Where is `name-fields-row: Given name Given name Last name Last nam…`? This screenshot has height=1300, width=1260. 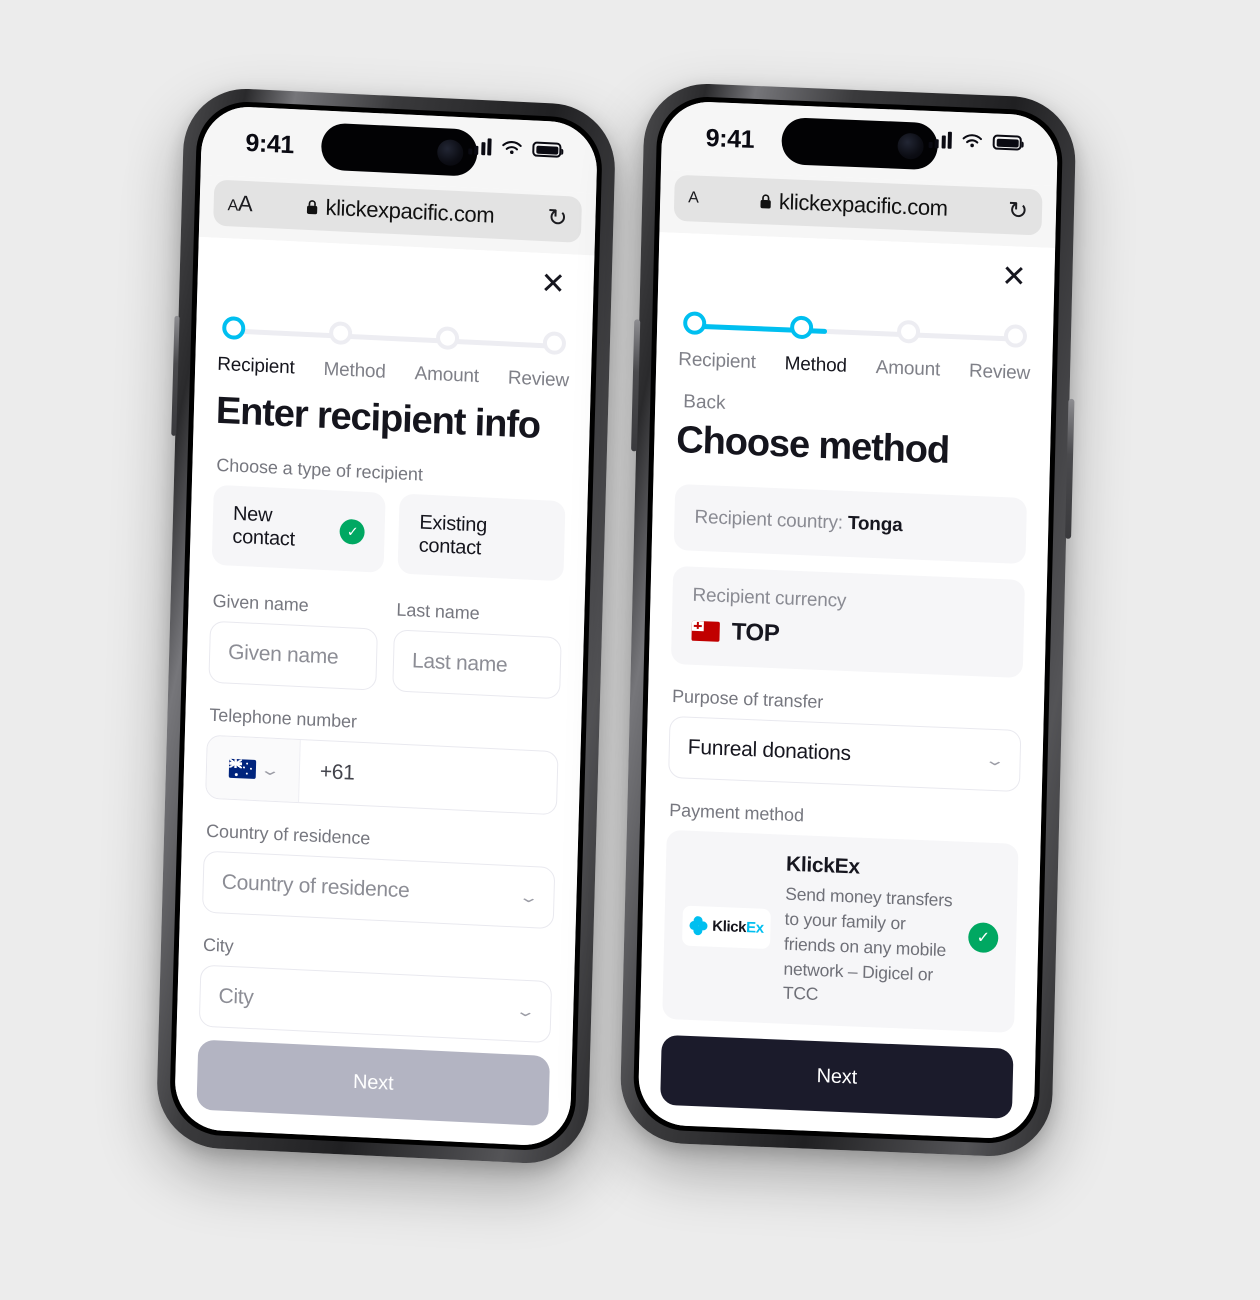
name-fields-row: Given name Given name Last name Last nam… is located at coordinates (385, 645).